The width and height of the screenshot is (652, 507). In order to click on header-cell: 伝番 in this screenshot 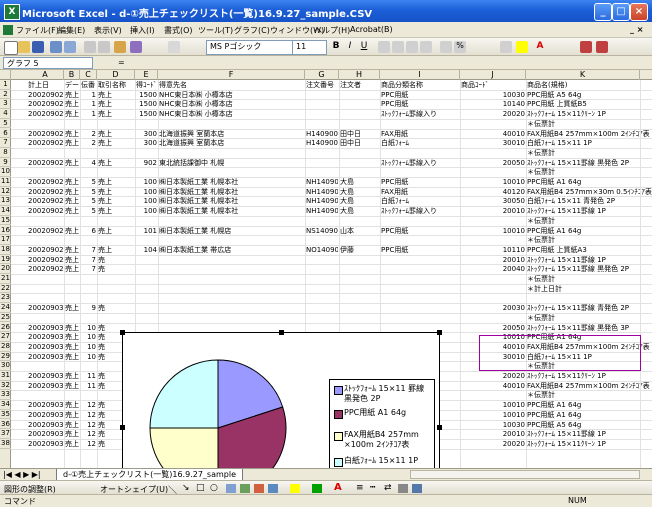, I will do `click(88, 85)`.